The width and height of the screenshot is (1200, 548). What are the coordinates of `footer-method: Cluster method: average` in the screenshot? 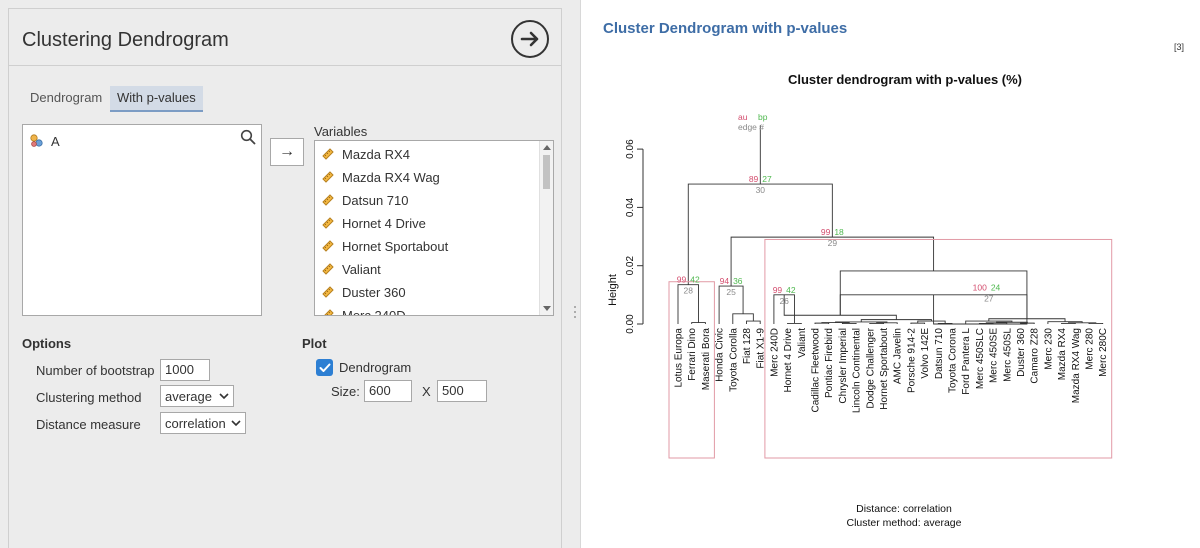 It's located at (904, 523).